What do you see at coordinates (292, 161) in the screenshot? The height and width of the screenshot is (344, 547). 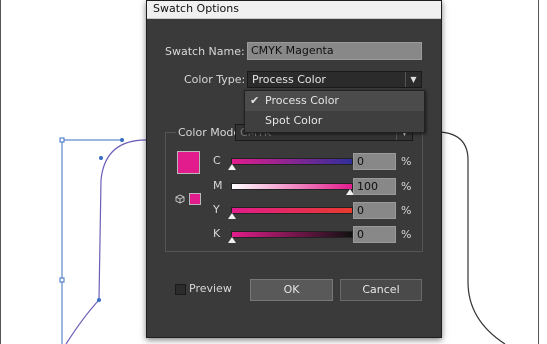 I see `channel-c-slider` at bounding box center [292, 161].